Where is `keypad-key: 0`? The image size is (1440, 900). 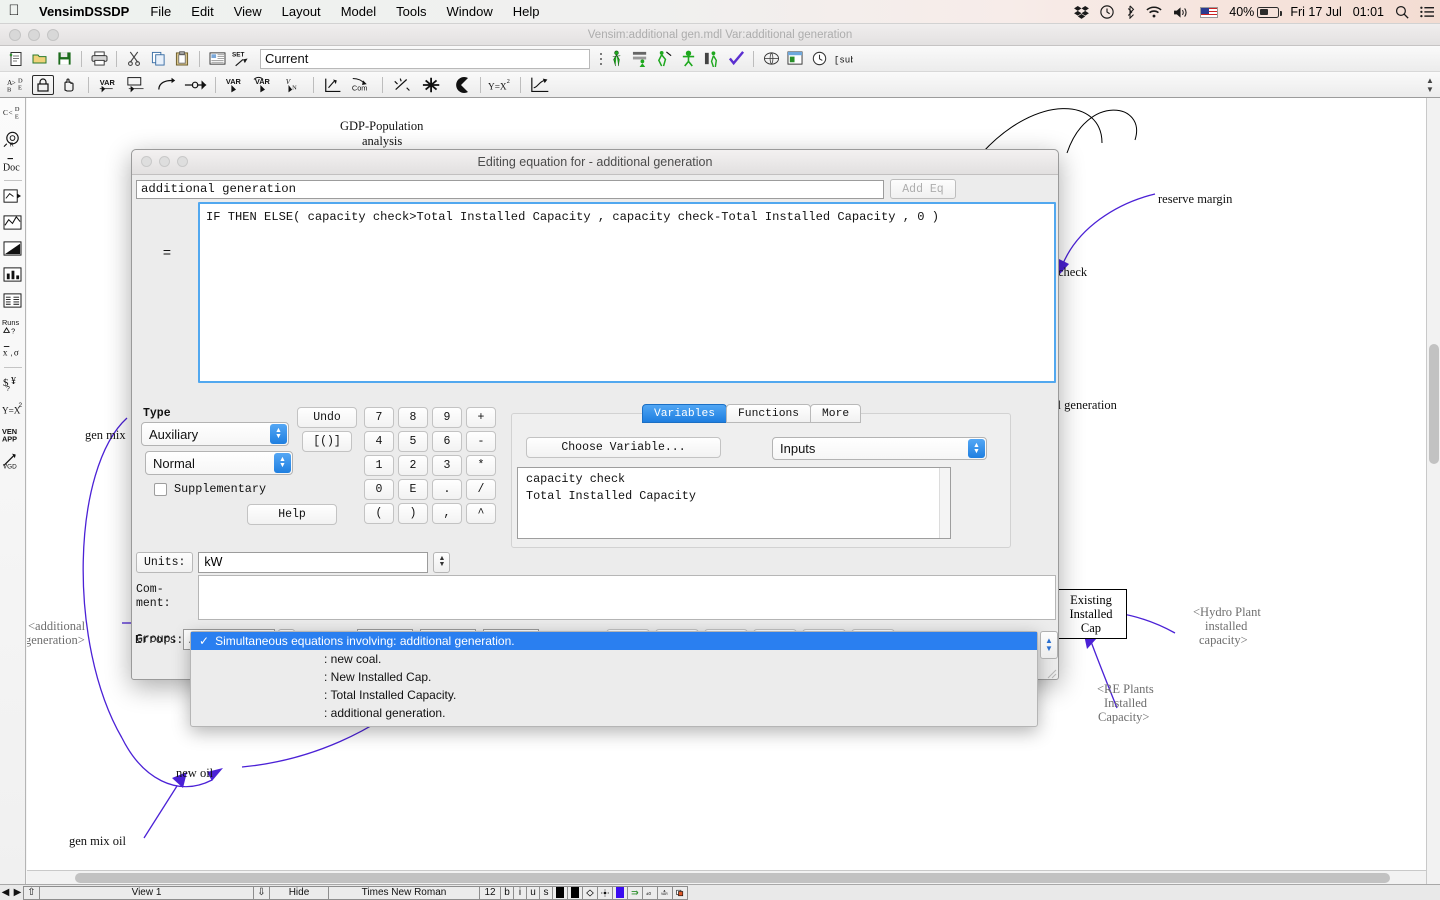 keypad-key: 0 is located at coordinates (379, 489).